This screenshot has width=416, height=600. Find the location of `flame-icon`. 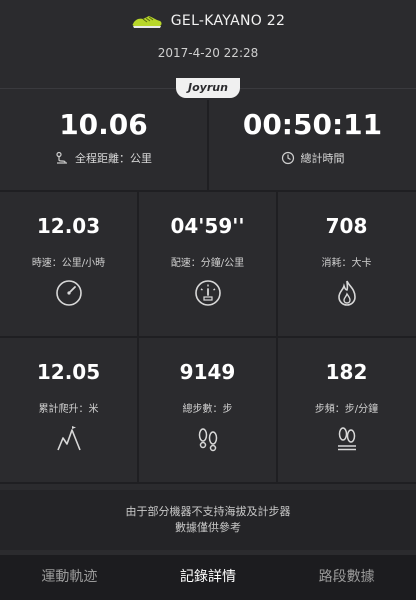

flame-icon is located at coordinates (347, 293).